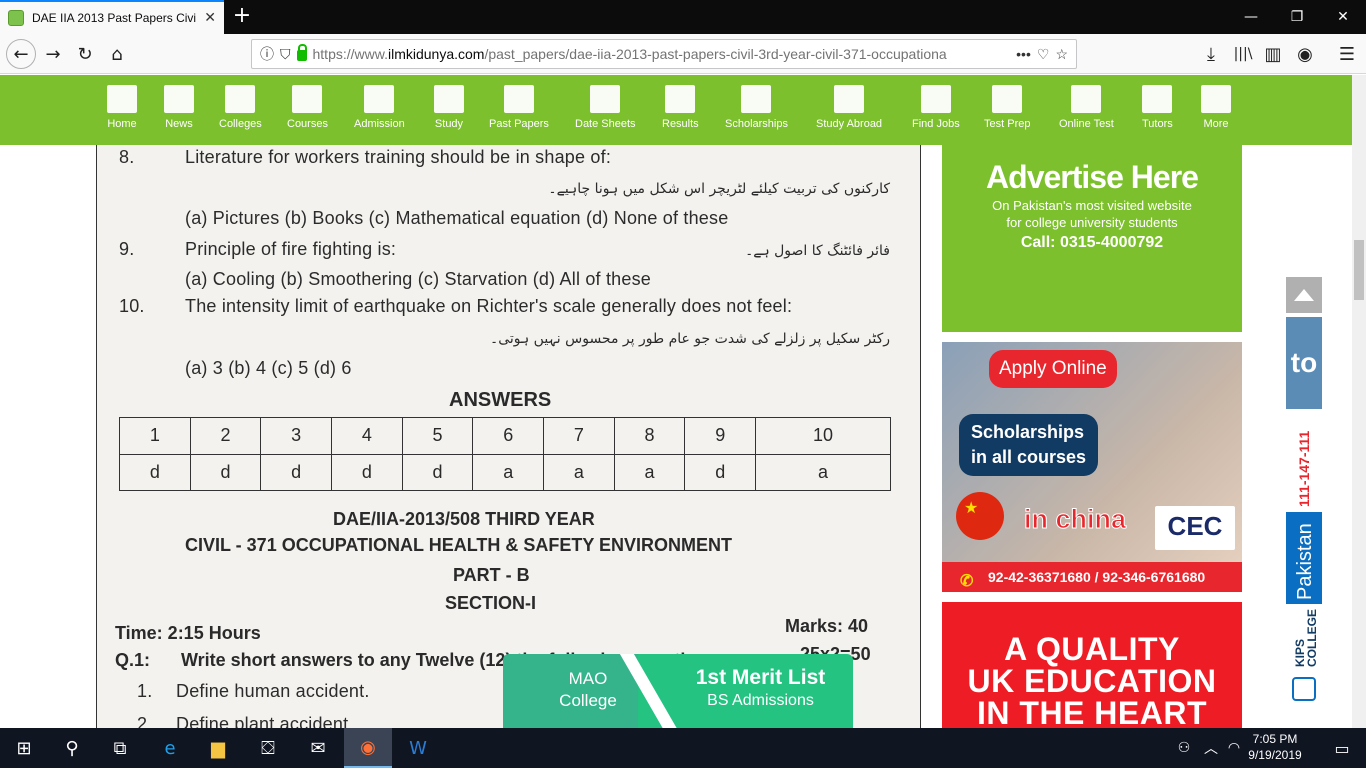  Describe the element at coordinates (1023, 54) in the screenshot. I see `page-actions-icon: •••` at that location.